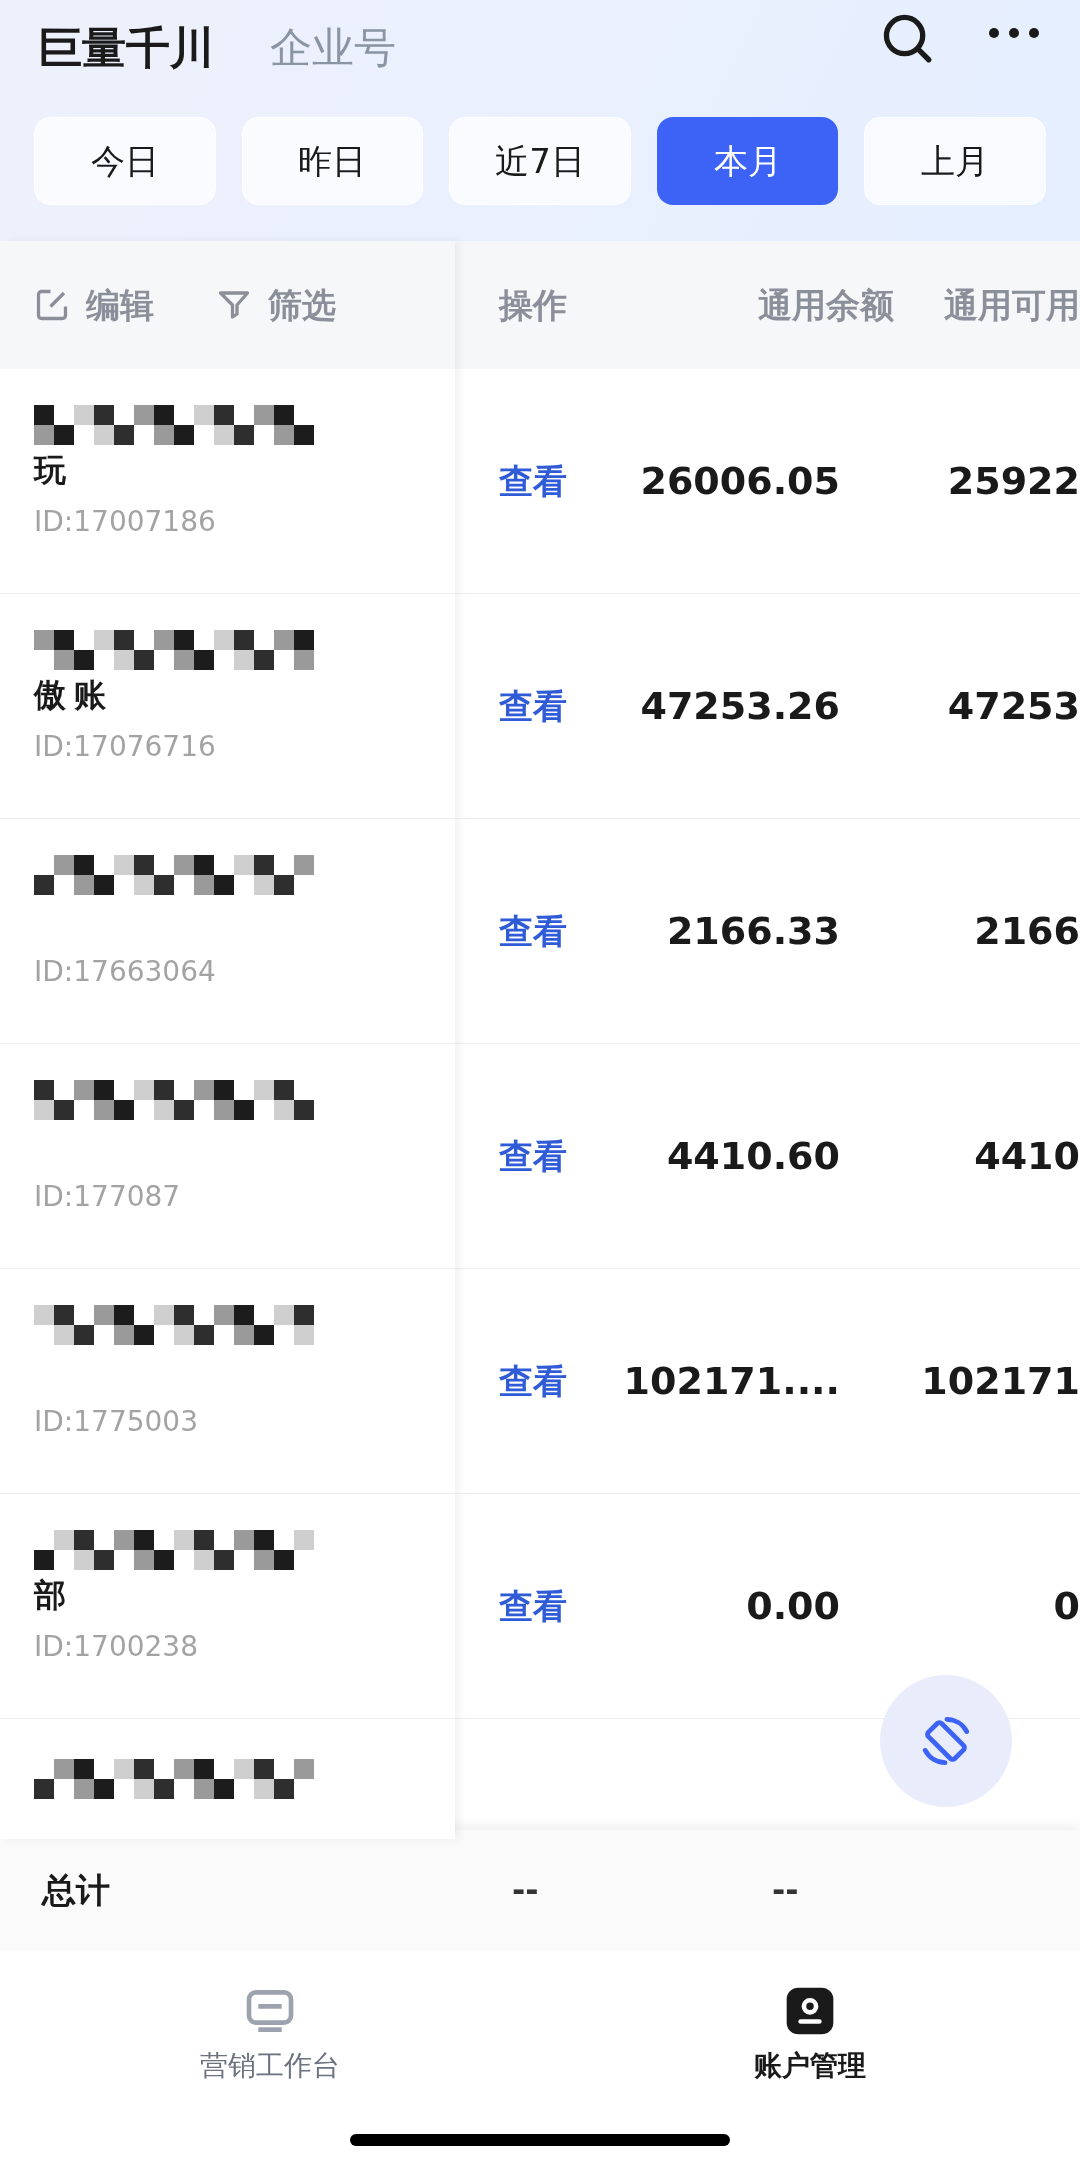 This screenshot has height=2182, width=1080. What do you see at coordinates (1000, 1381) in the screenshot?
I see `available-cell-text: 102171` at bounding box center [1000, 1381].